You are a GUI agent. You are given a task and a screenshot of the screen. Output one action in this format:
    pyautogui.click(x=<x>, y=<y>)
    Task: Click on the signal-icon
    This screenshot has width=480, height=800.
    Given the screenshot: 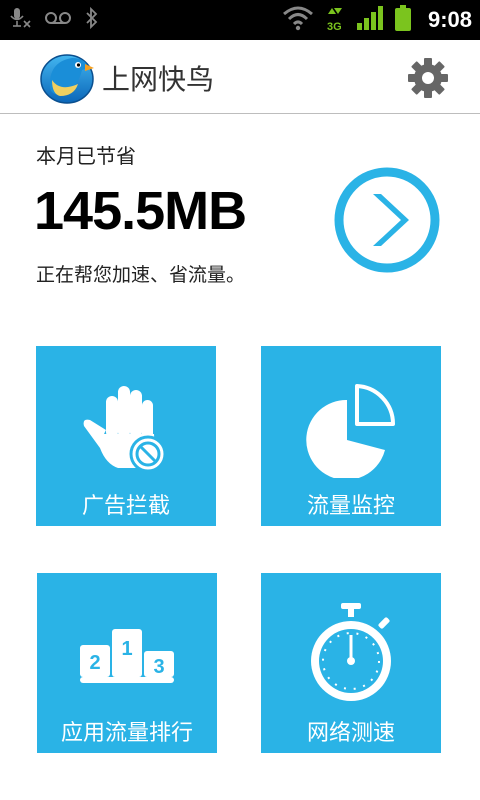 What is the action you would take?
    pyautogui.click(x=370, y=20)
    